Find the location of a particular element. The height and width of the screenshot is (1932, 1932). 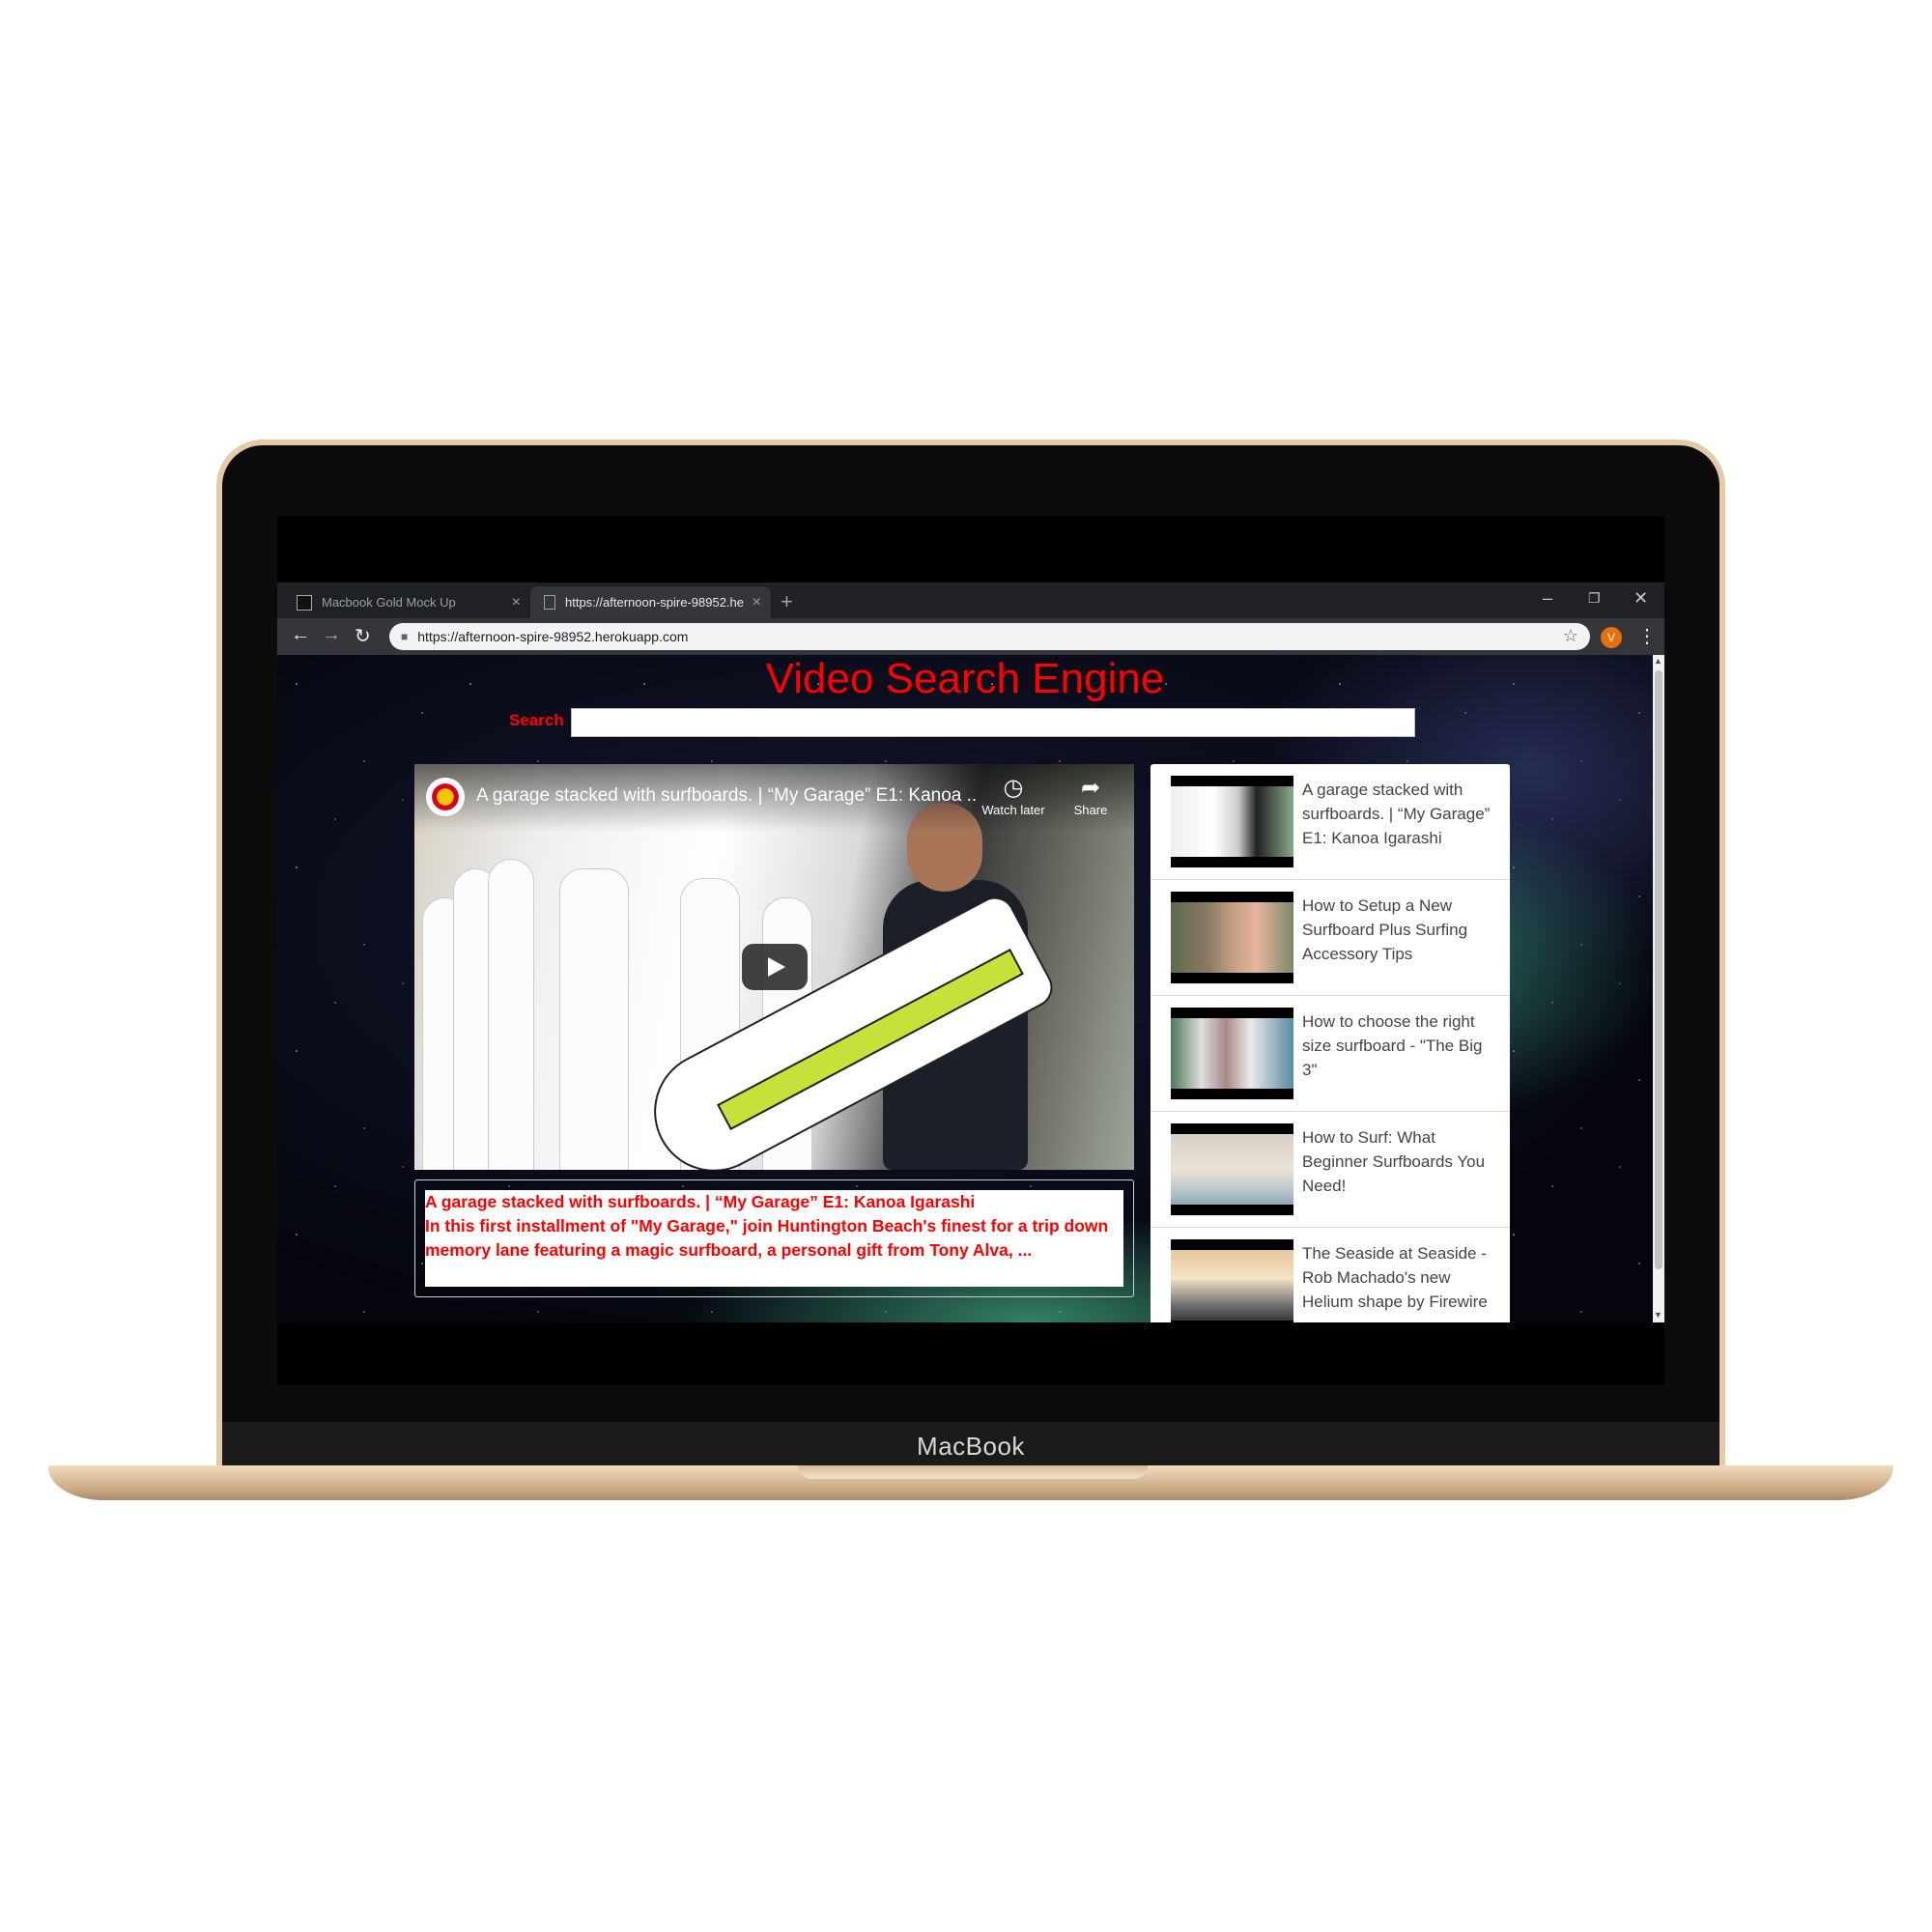

hinge-notch is located at coordinates (973, 1472).